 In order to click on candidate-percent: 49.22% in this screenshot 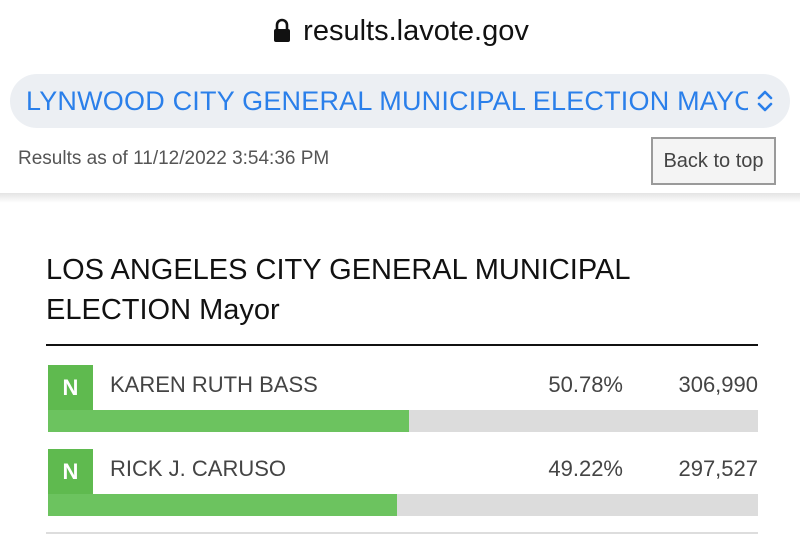, I will do `click(585, 468)`.